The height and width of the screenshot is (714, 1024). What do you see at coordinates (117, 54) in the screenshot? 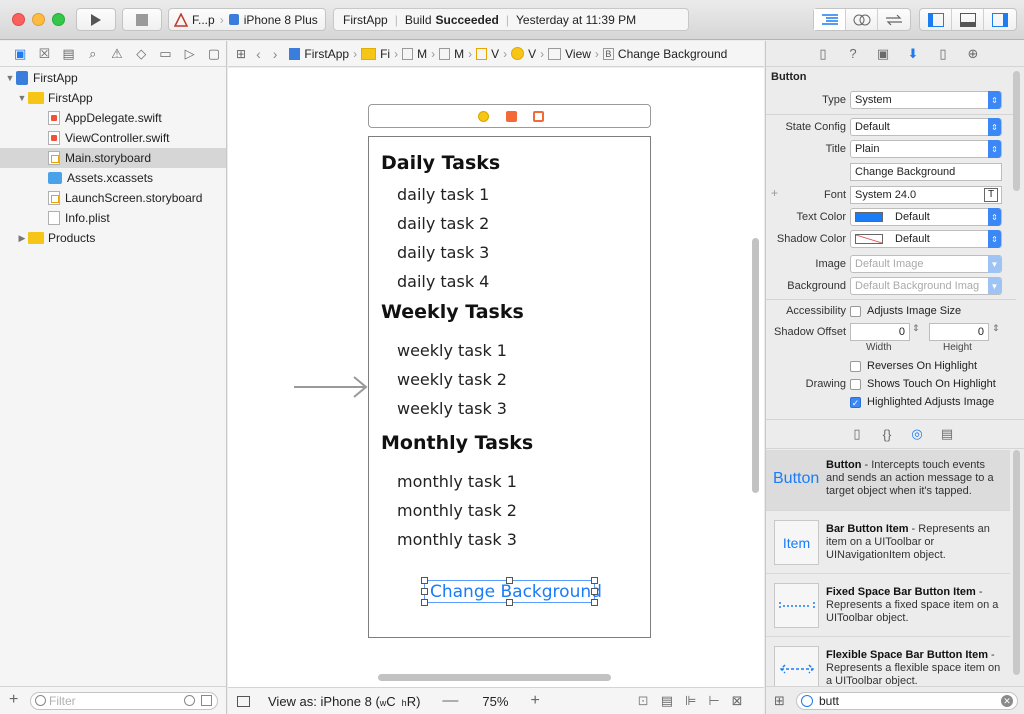
I see `warning-icon: ⚠` at bounding box center [117, 54].